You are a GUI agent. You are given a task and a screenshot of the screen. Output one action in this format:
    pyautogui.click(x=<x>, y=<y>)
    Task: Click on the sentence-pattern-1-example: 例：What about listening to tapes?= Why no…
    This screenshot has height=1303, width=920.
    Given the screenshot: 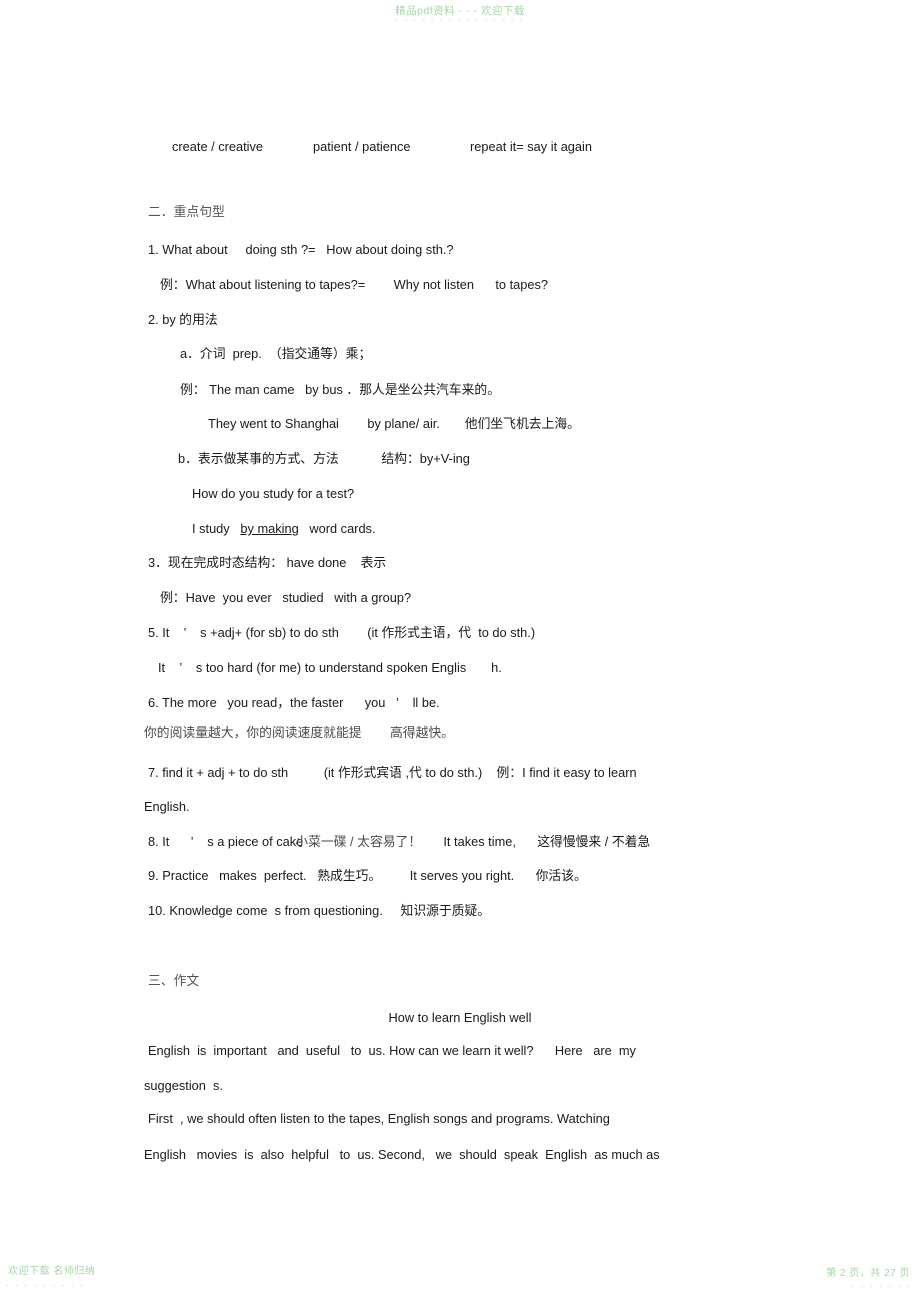 What is the action you would take?
    pyautogui.click(x=354, y=284)
    